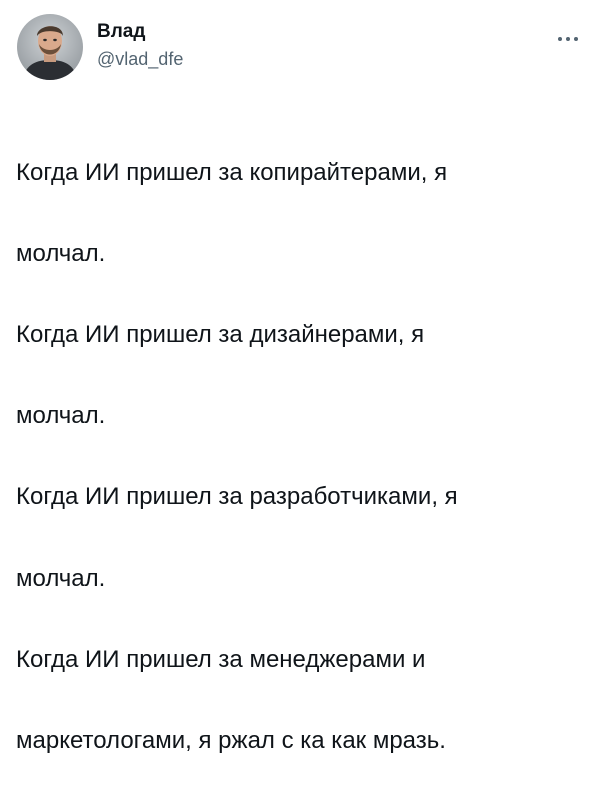  I want to click on avatar, so click(50, 47).